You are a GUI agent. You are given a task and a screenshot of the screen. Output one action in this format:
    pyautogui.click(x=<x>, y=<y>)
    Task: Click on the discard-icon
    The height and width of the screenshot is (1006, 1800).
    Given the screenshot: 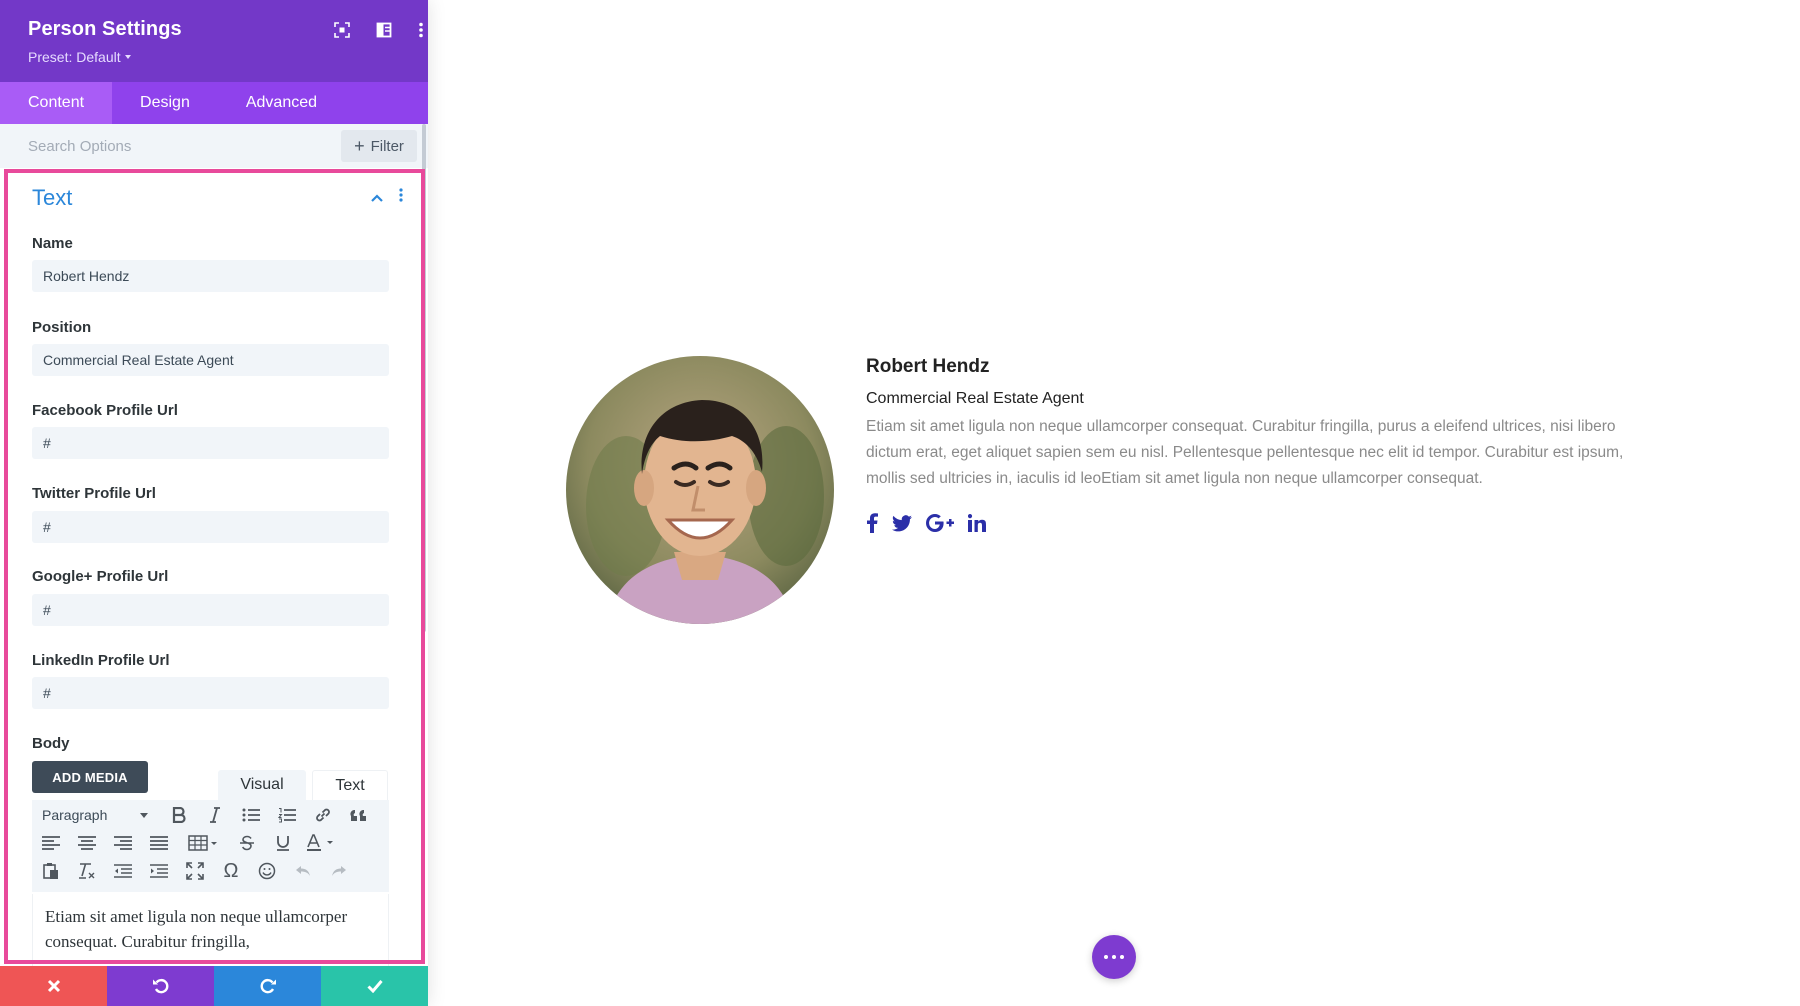 What is the action you would take?
    pyautogui.click(x=53, y=986)
    